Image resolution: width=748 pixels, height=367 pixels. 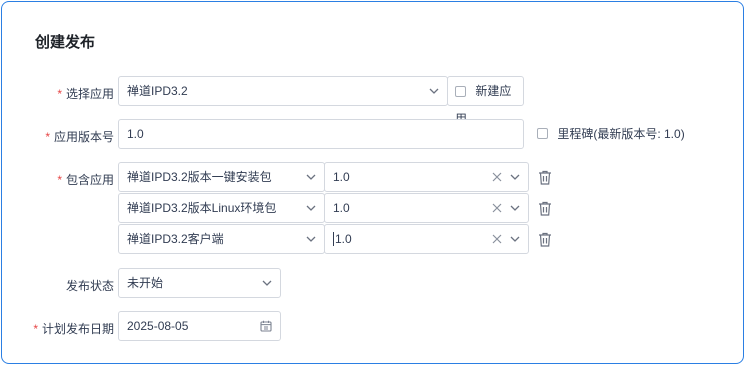 What do you see at coordinates (85, 180) in the screenshot?
I see `includes-field-label: * 包含应用` at bounding box center [85, 180].